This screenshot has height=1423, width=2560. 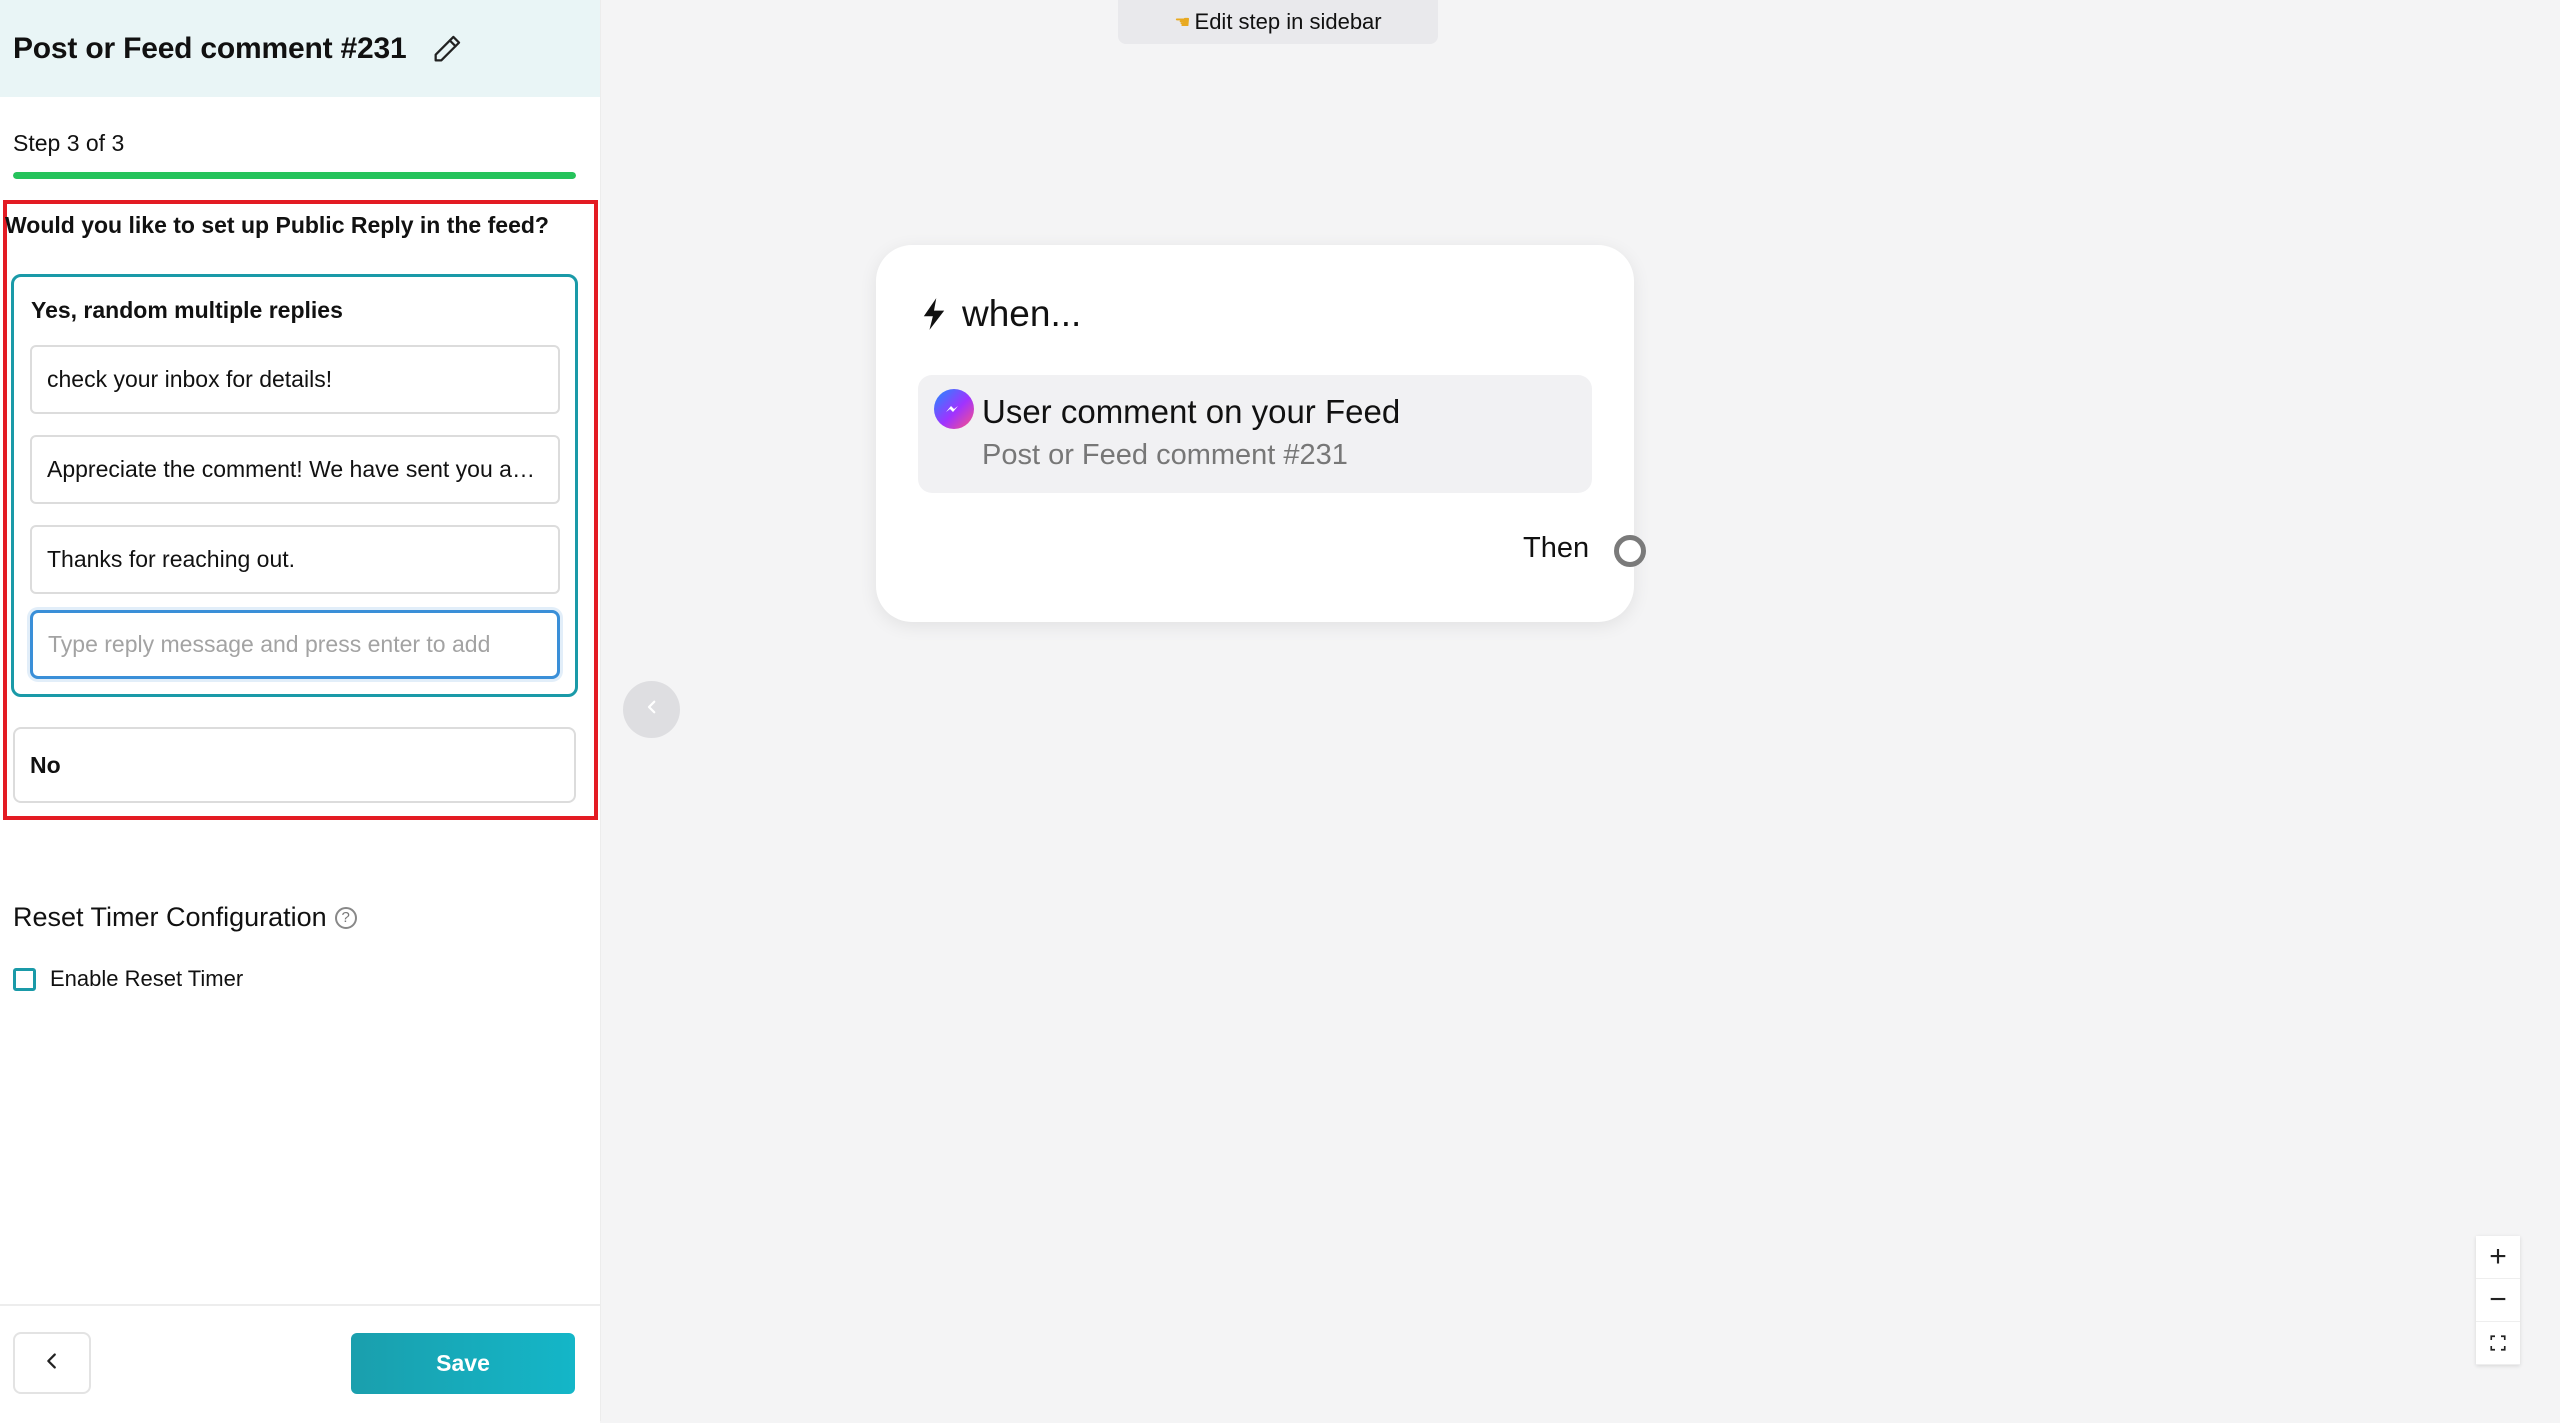 What do you see at coordinates (295, 559) in the screenshot?
I see `reply-item: Thanks for reaching out.` at bounding box center [295, 559].